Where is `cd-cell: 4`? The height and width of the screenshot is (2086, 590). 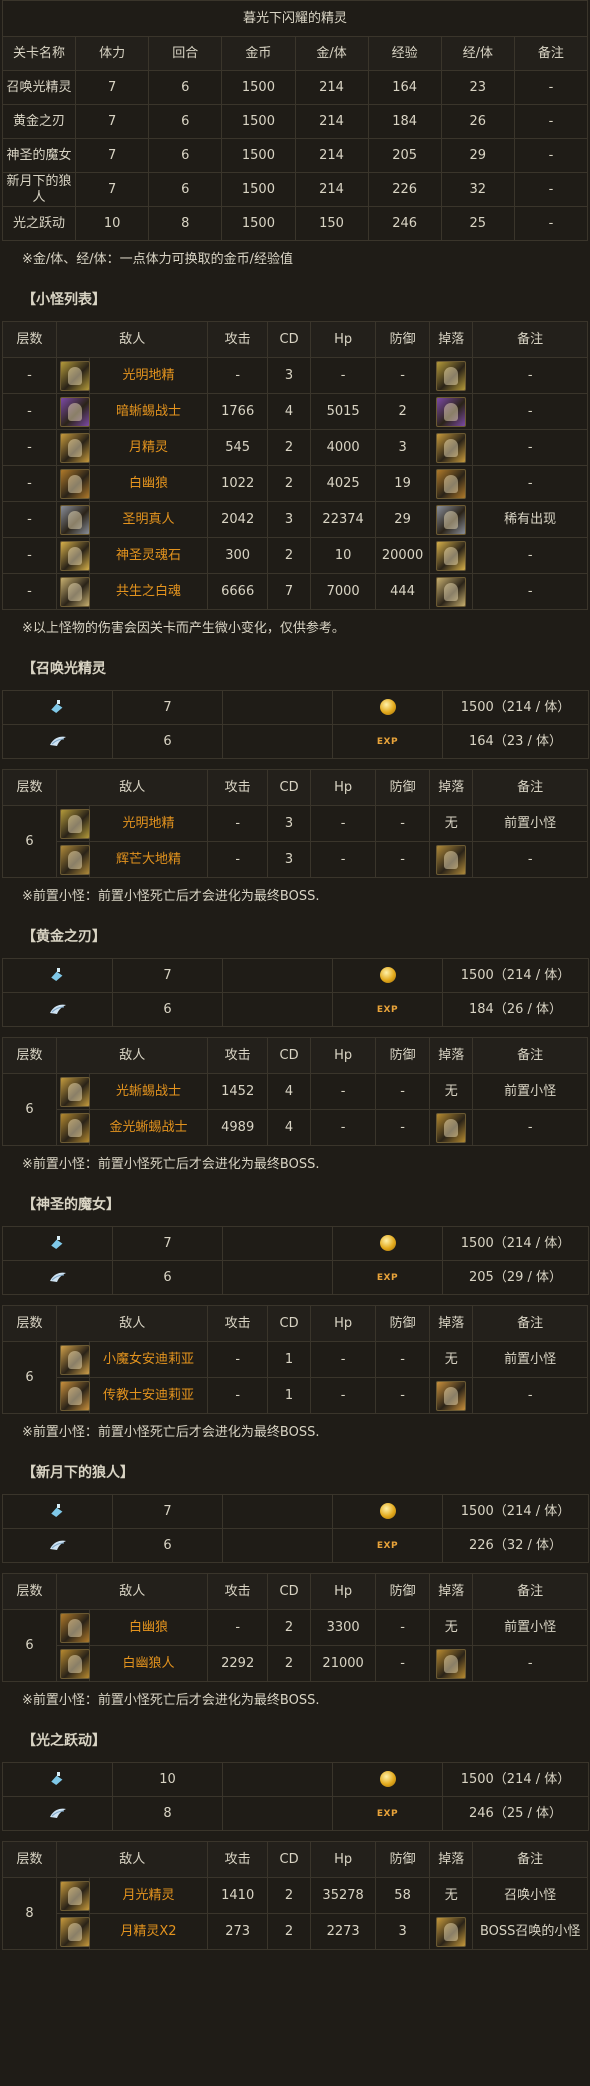 cd-cell: 4 is located at coordinates (289, 1091).